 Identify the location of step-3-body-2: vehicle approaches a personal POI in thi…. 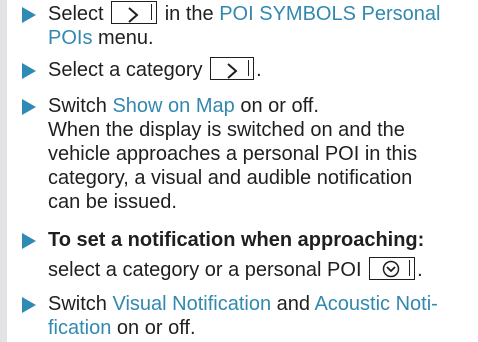
(233, 154).